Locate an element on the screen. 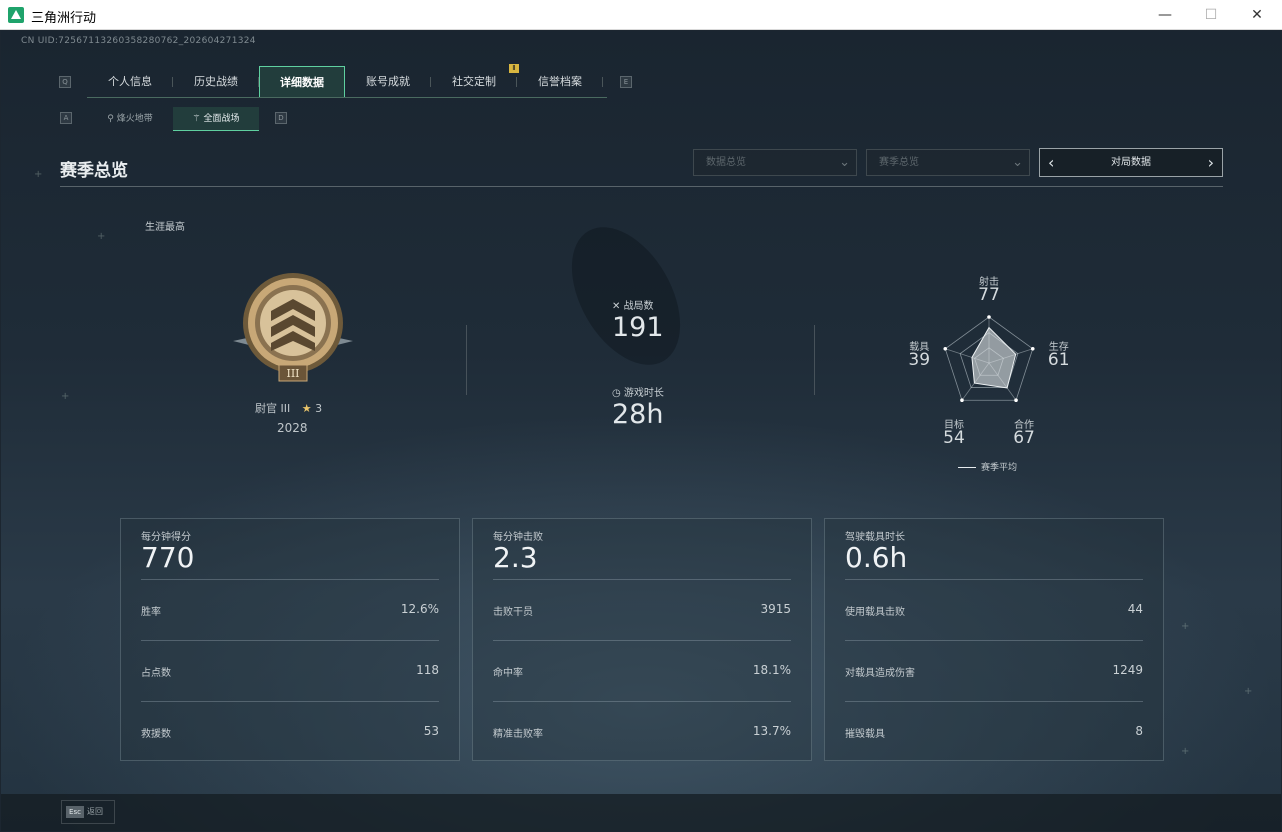  card-row: 占点数 118 is located at coordinates (290, 670).